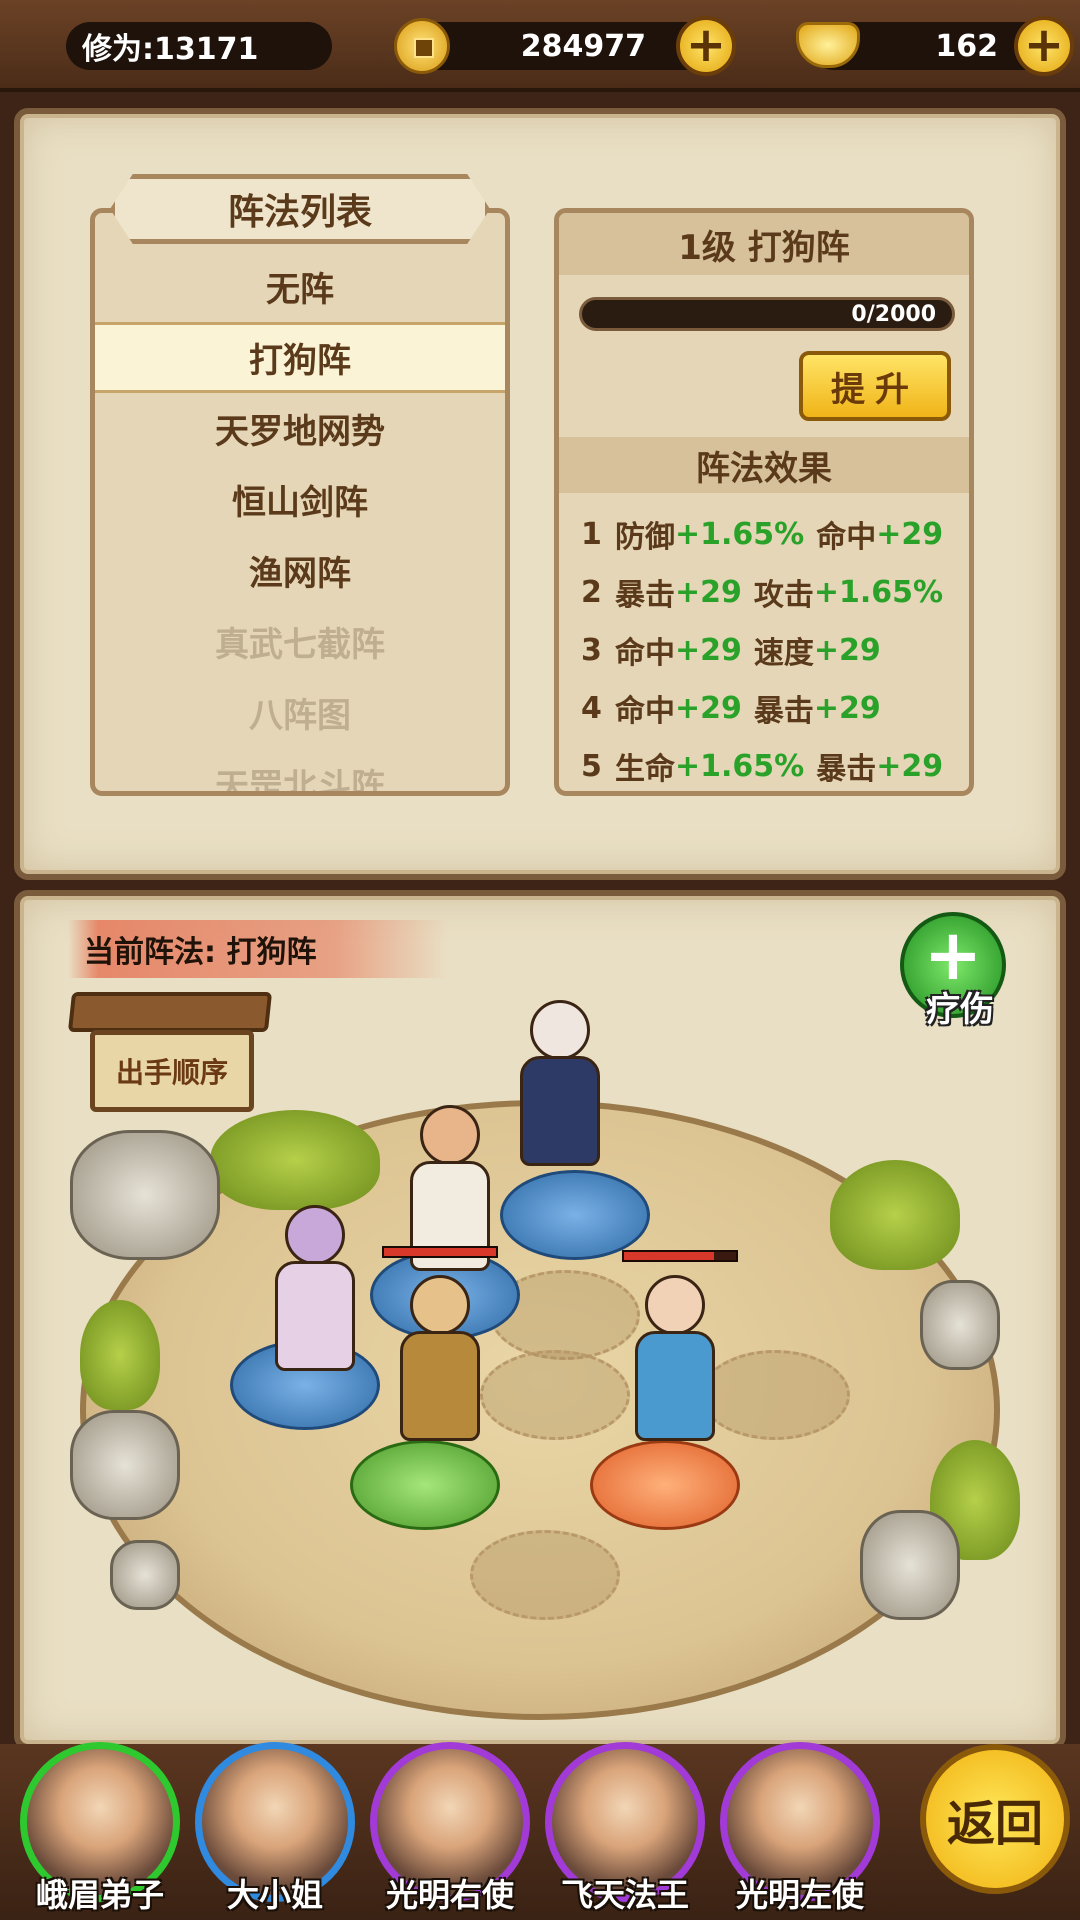  What do you see at coordinates (300, 357) in the screenshot?
I see `formation-list-item: 打狗阵` at bounding box center [300, 357].